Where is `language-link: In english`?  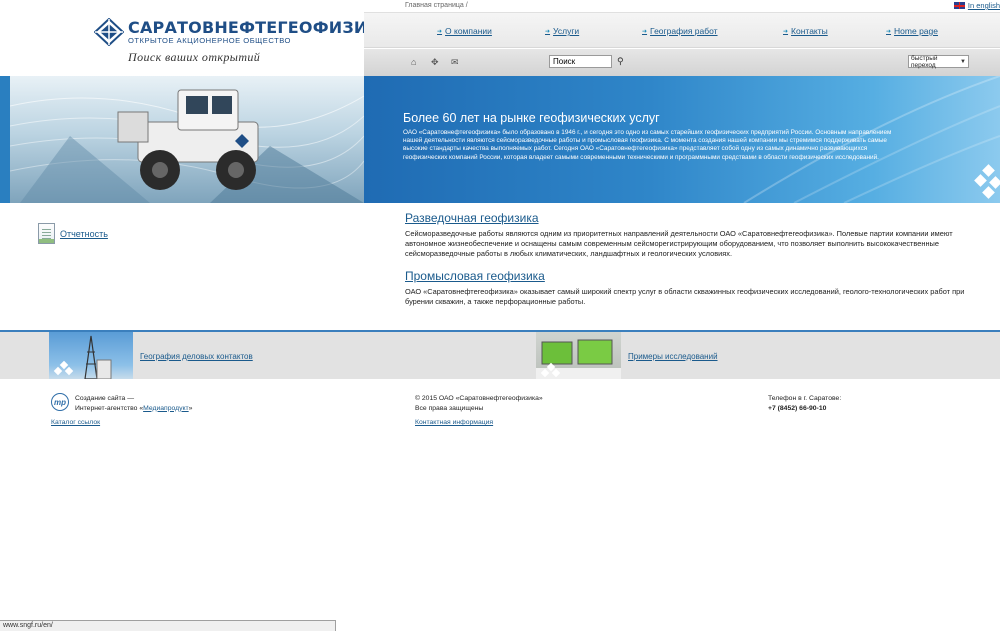
language-link: In english is located at coordinates (984, 5).